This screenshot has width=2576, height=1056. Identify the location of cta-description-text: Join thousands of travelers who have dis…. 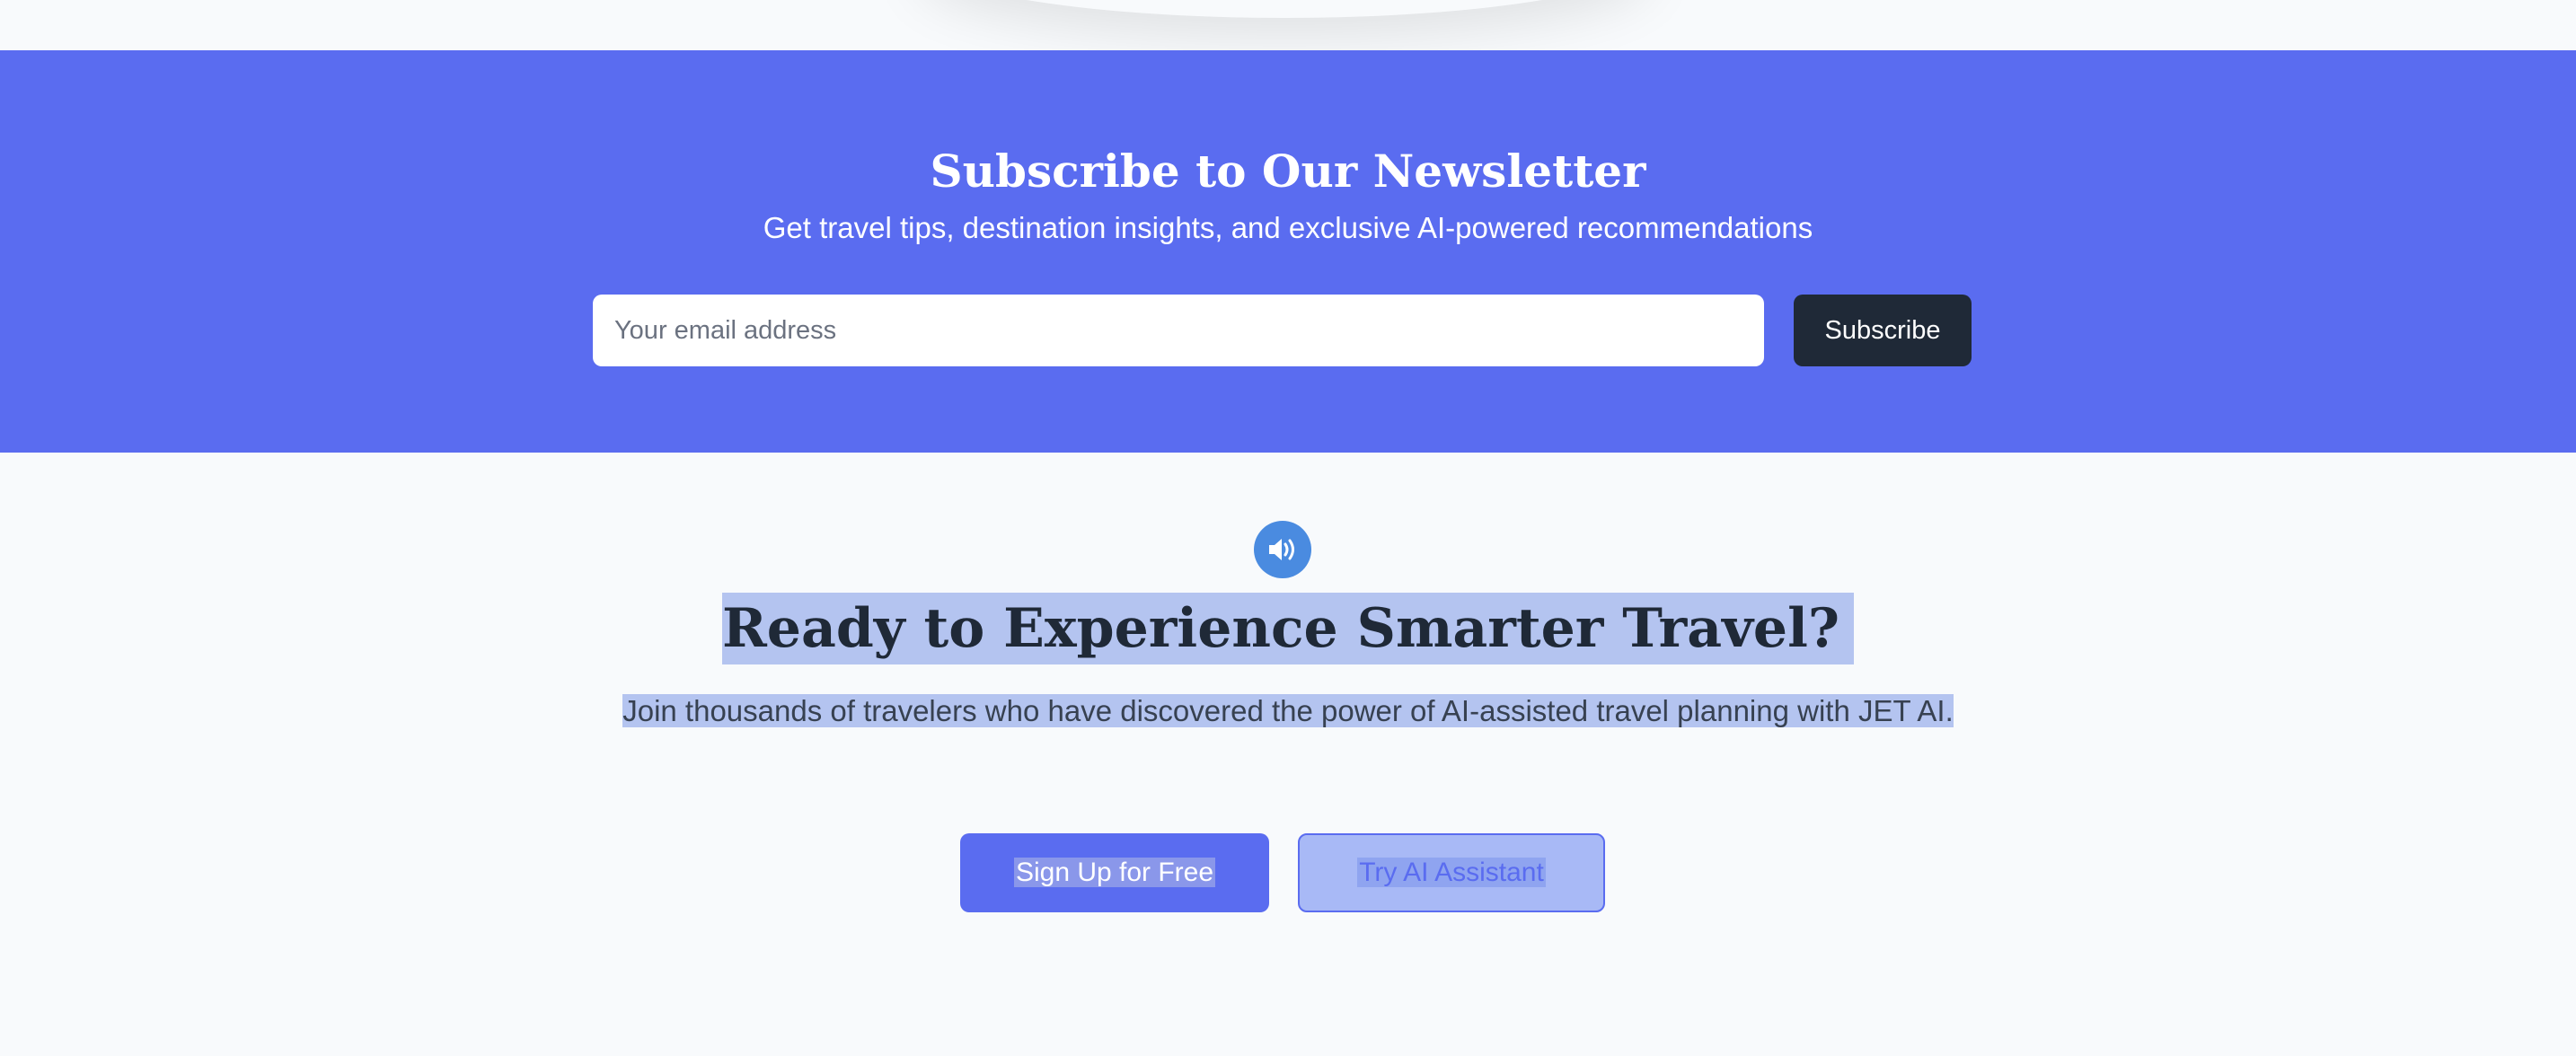
(1288, 710).